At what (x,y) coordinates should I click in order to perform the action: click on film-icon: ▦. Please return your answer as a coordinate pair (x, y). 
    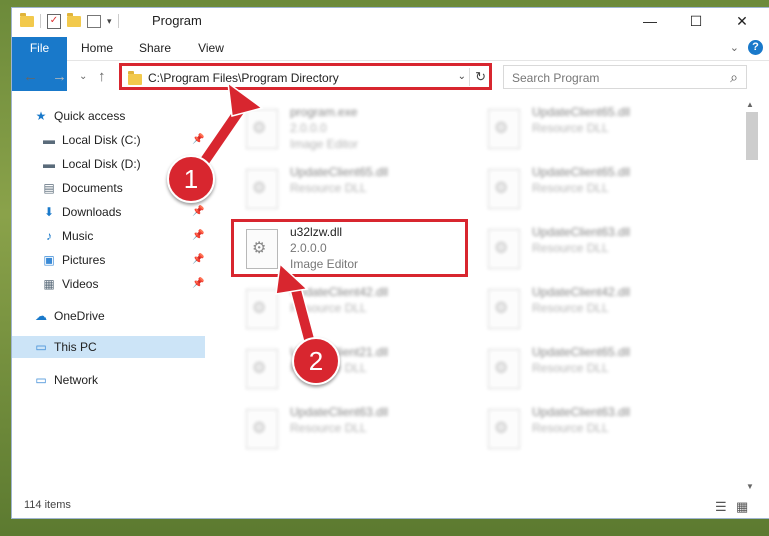
    Looking at the image, I should click on (49, 284).